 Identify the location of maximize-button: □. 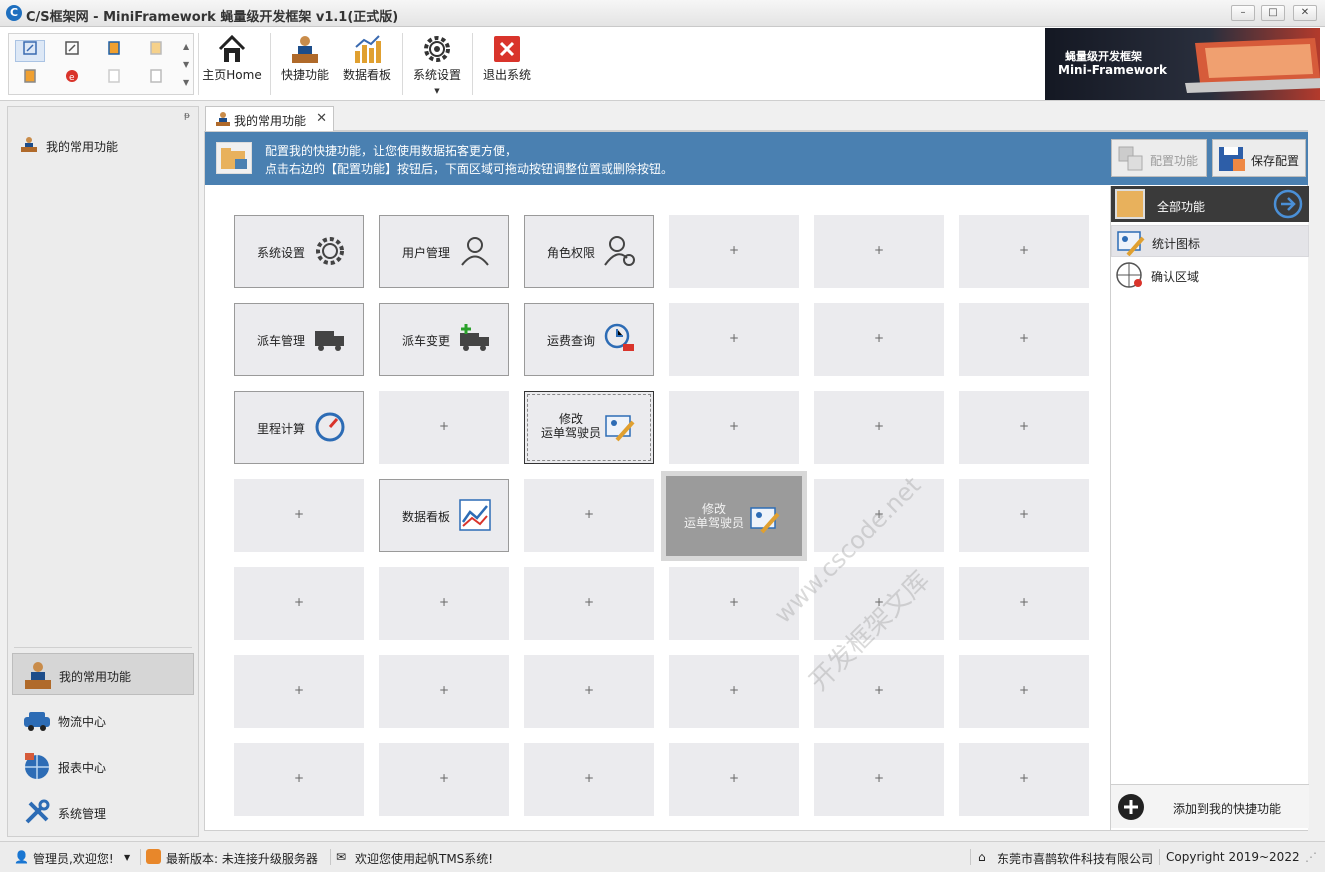
(1273, 13).